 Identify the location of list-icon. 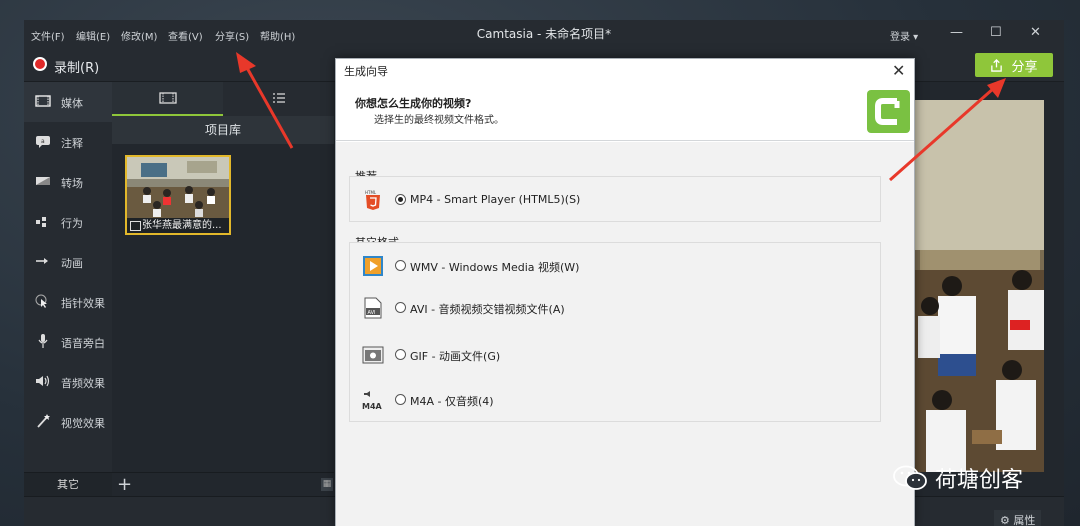
(278, 98).